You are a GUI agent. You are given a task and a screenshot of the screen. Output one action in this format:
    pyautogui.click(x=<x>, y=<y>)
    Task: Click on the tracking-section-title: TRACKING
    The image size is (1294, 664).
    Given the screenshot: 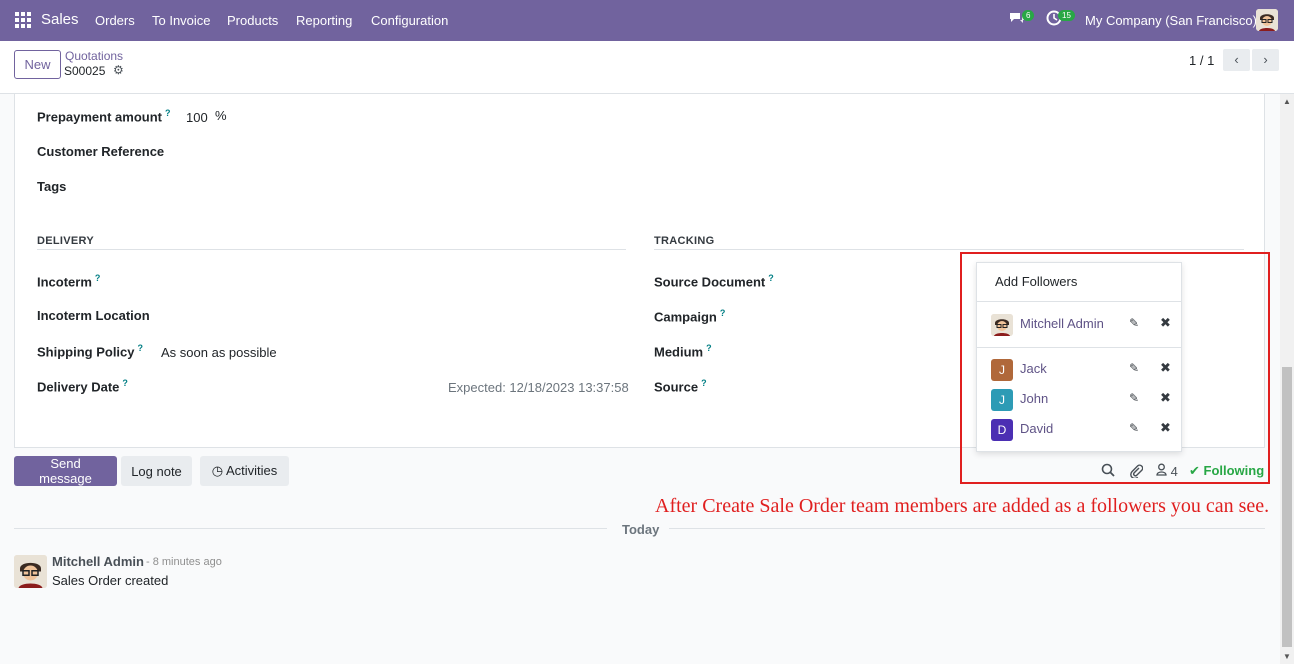 What is the action you would take?
    pyautogui.click(x=684, y=241)
    